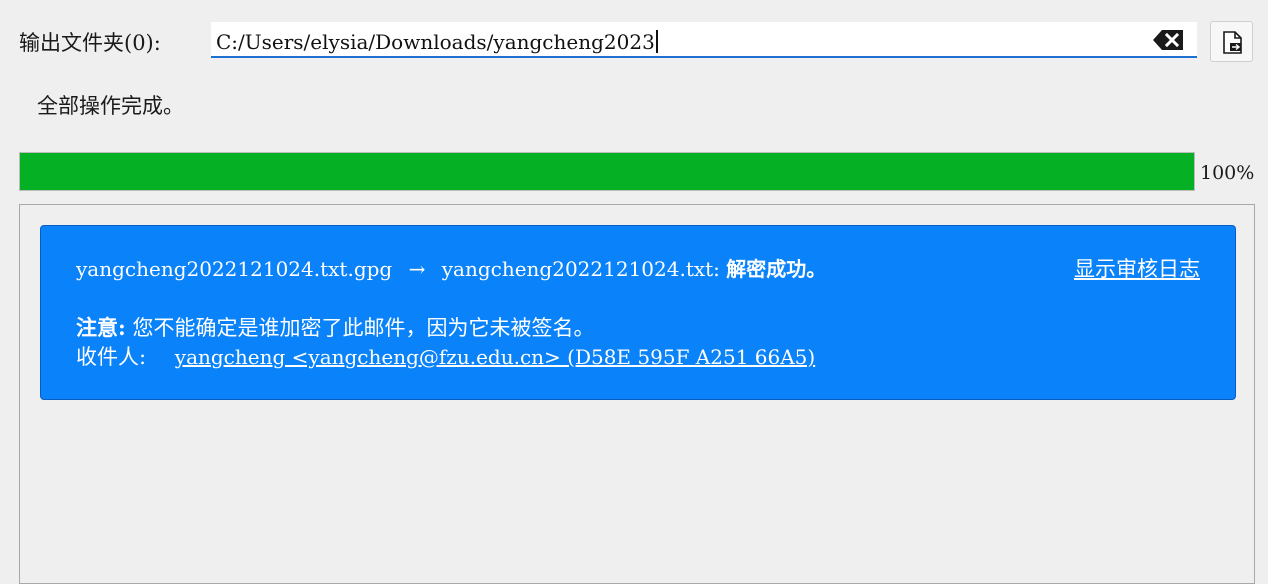 The height and width of the screenshot is (584, 1268). What do you see at coordinates (437, 42) in the screenshot?
I see `output-folder-path: C:/Users/elysia/Downloads/yangcheng2023` at bounding box center [437, 42].